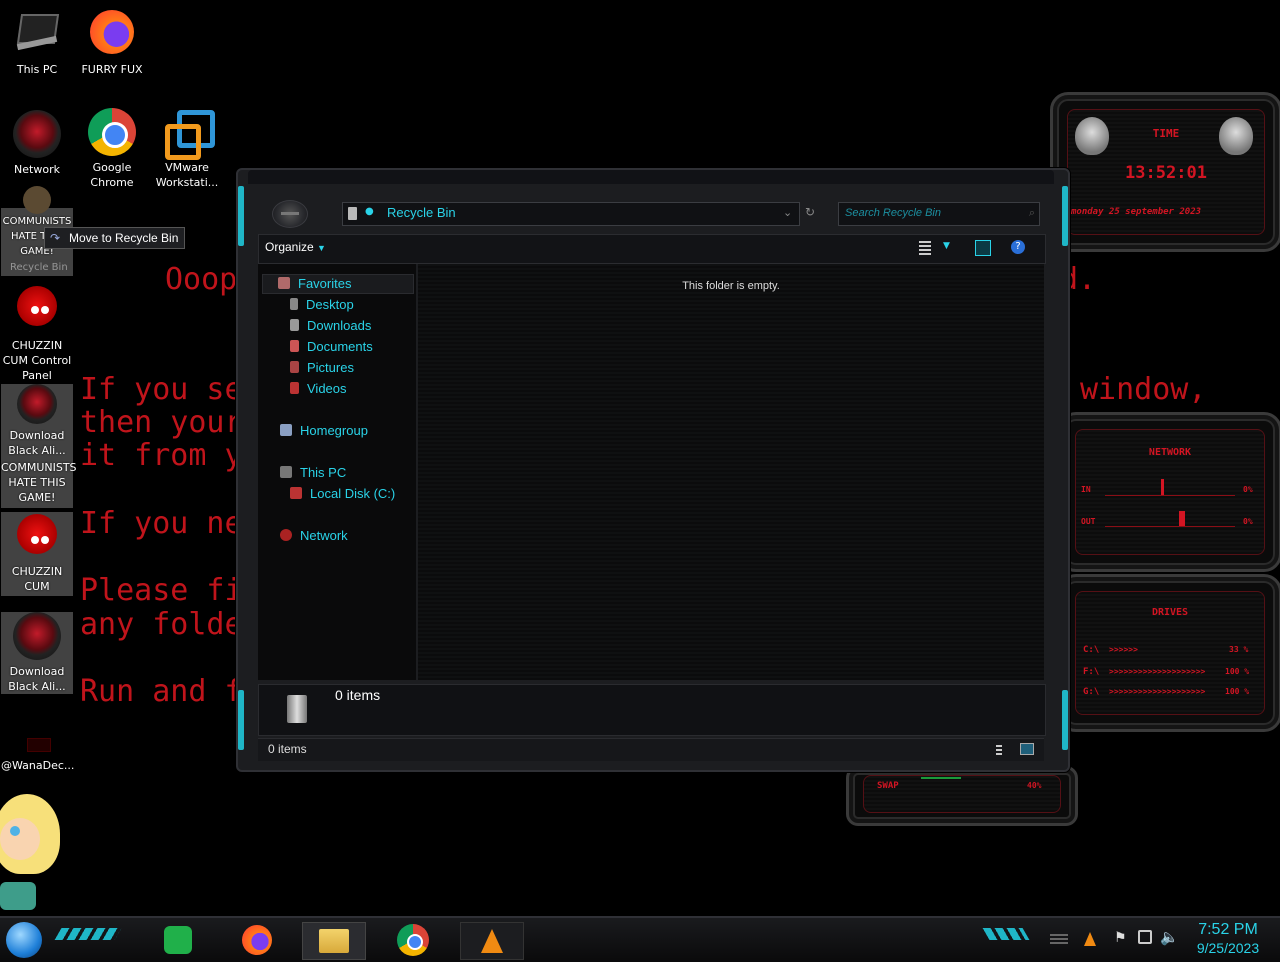 The height and width of the screenshot is (962, 1280). What do you see at coordinates (297, 709) in the screenshot?
I see `recycle-bin-icon` at bounding box center [297, 709].